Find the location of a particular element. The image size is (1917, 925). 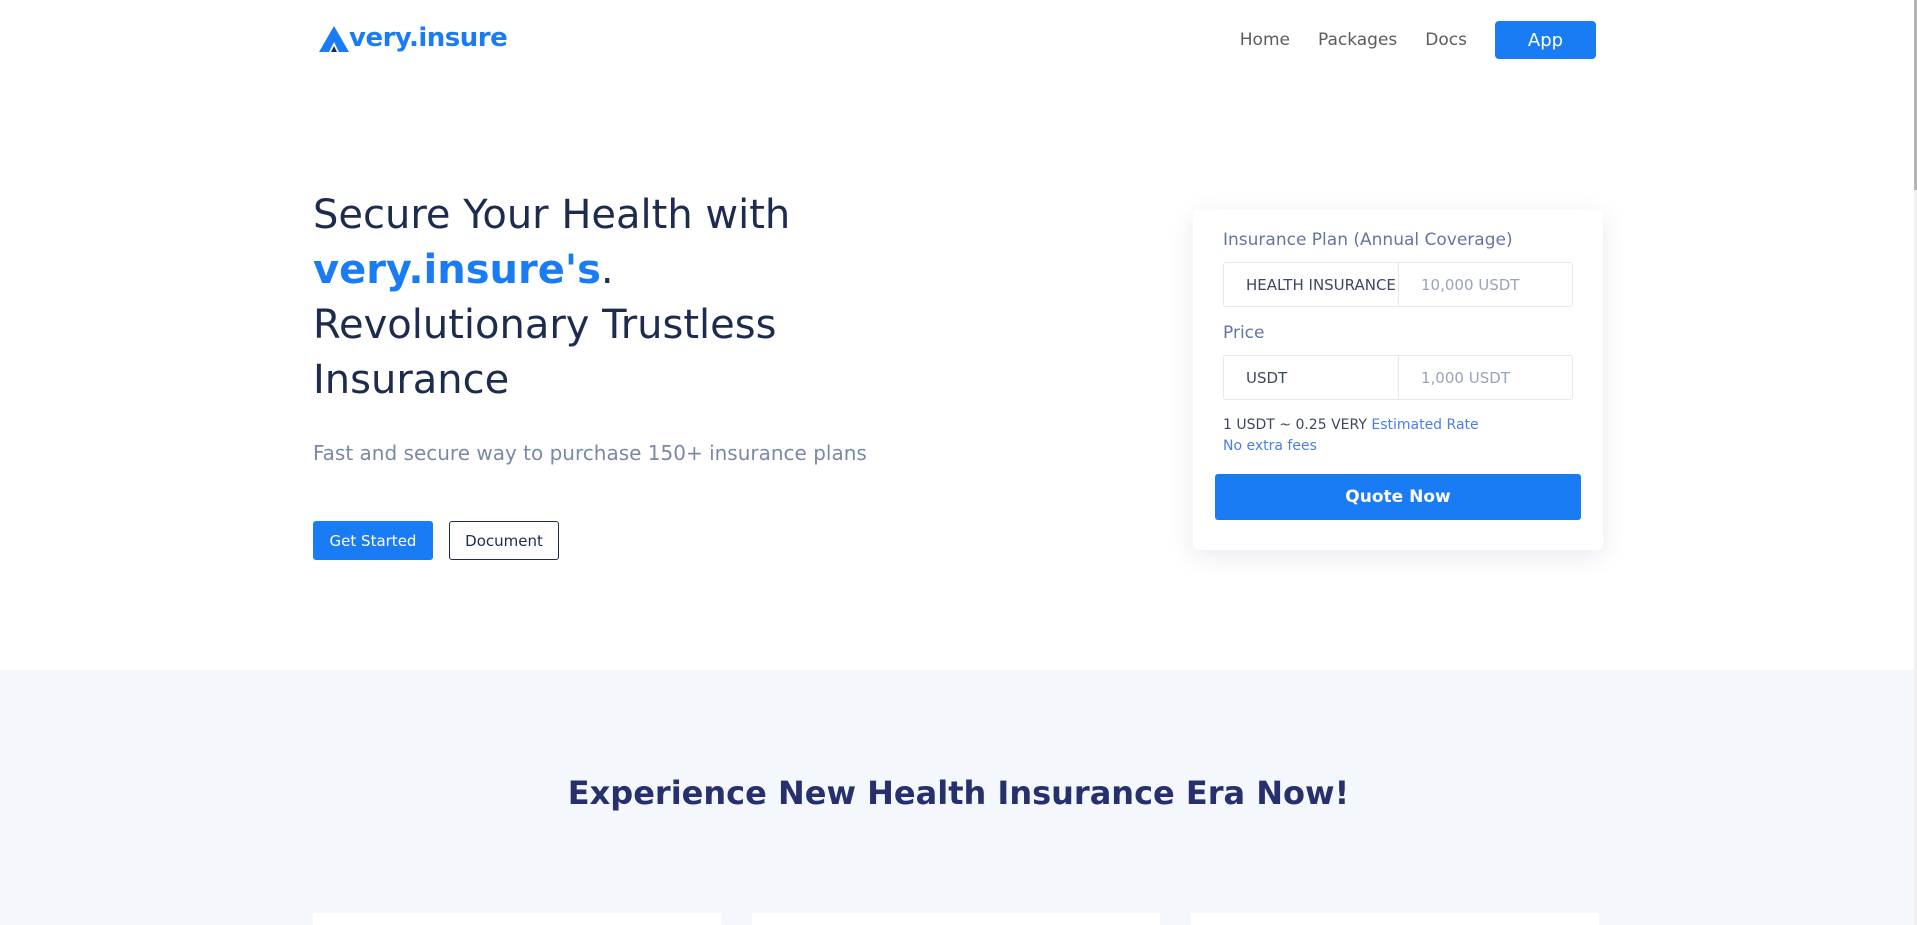

plan-select: HEALTH INSURANCE is located at coordinates (1311, 284).